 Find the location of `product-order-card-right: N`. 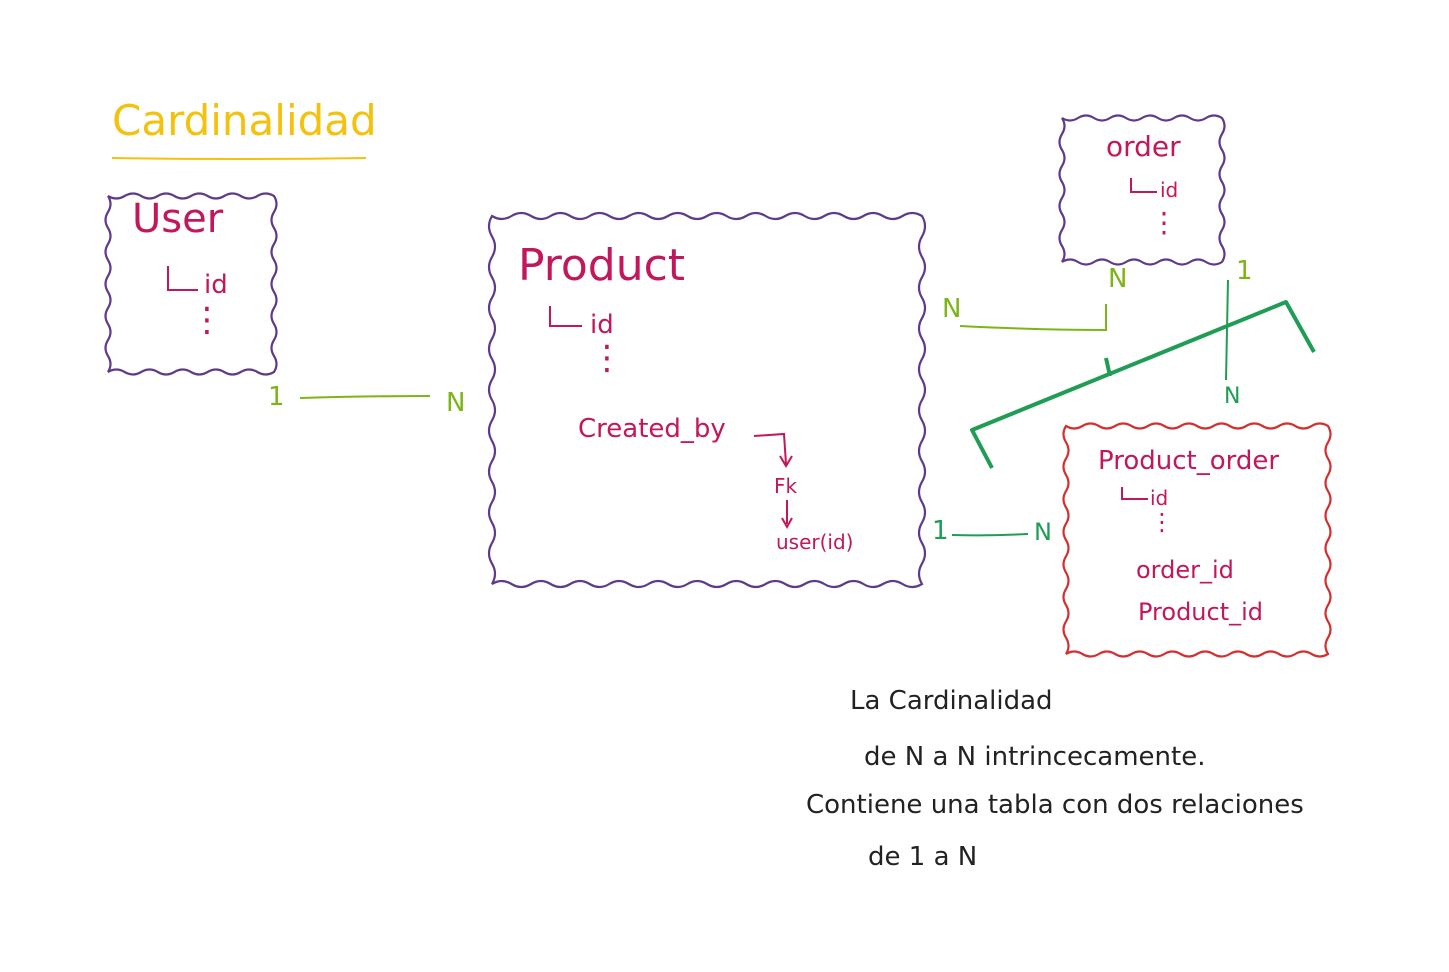

product-order-card-right: N is located at coordinates (1118, 279).